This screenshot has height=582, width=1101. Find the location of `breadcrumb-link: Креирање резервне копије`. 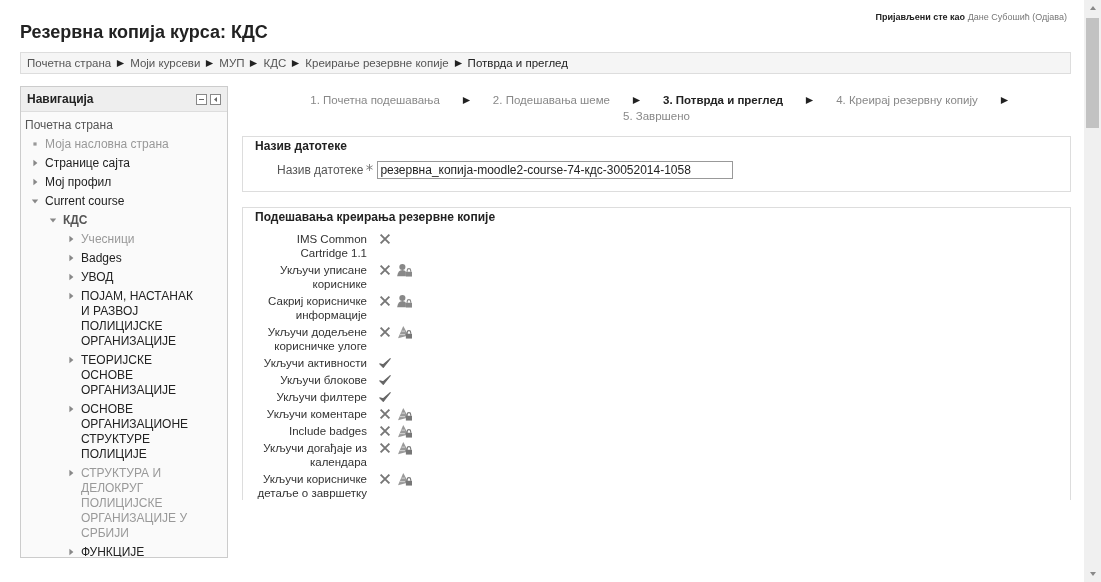

breadcrumb-link: Креирање резервне копије is located at coordinates (377, 63).